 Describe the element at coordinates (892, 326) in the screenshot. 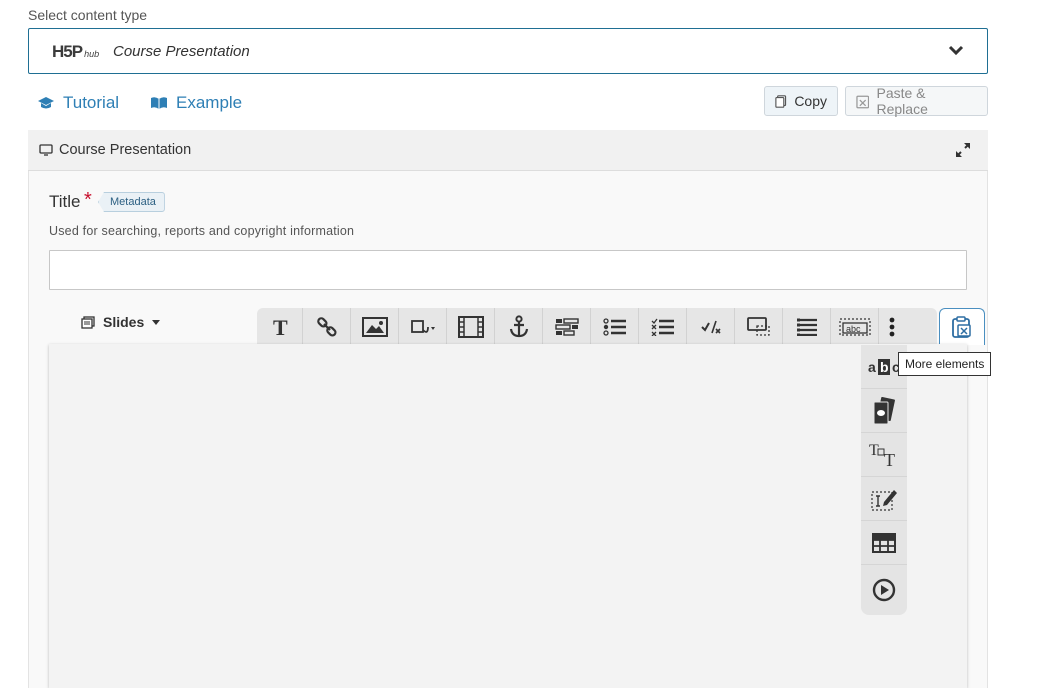

I see `more-elements-icon` at that location.